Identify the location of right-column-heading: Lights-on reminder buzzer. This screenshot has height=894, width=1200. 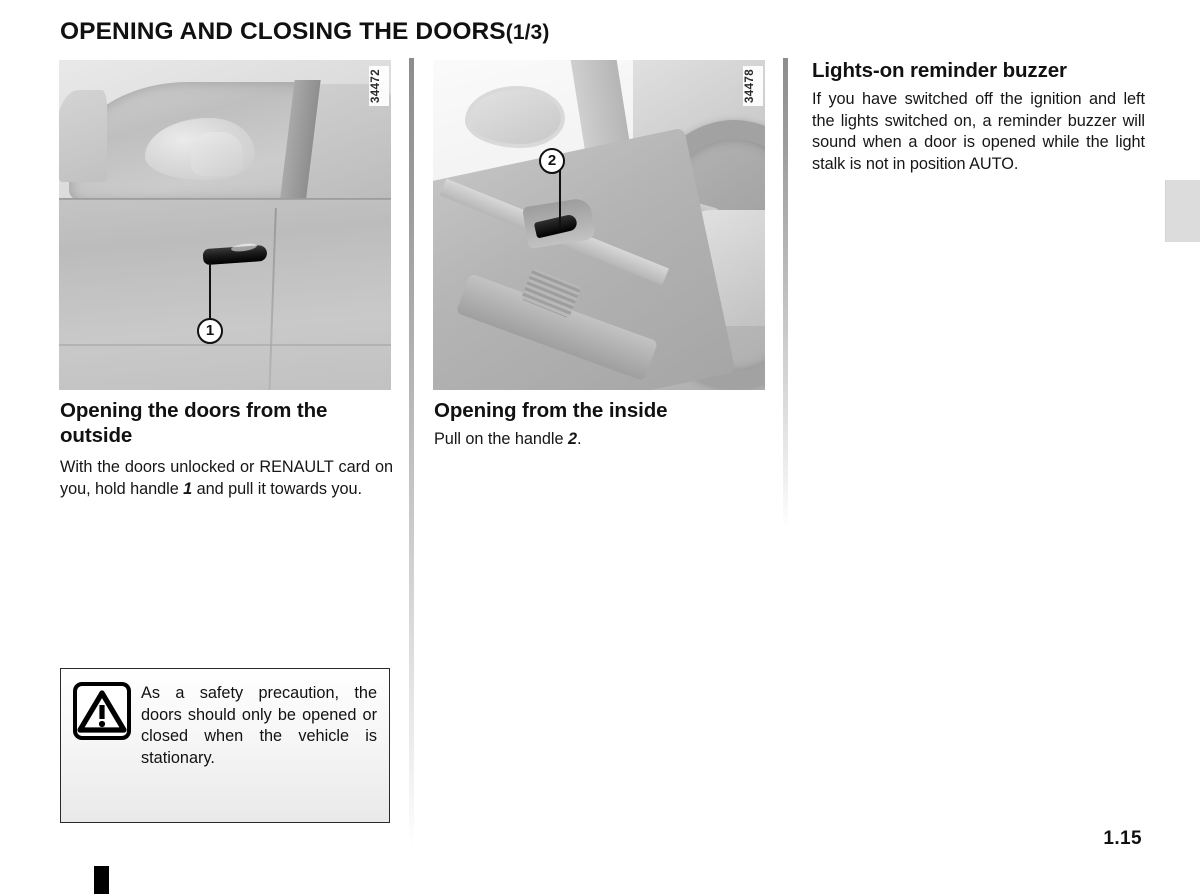
(939, 70).